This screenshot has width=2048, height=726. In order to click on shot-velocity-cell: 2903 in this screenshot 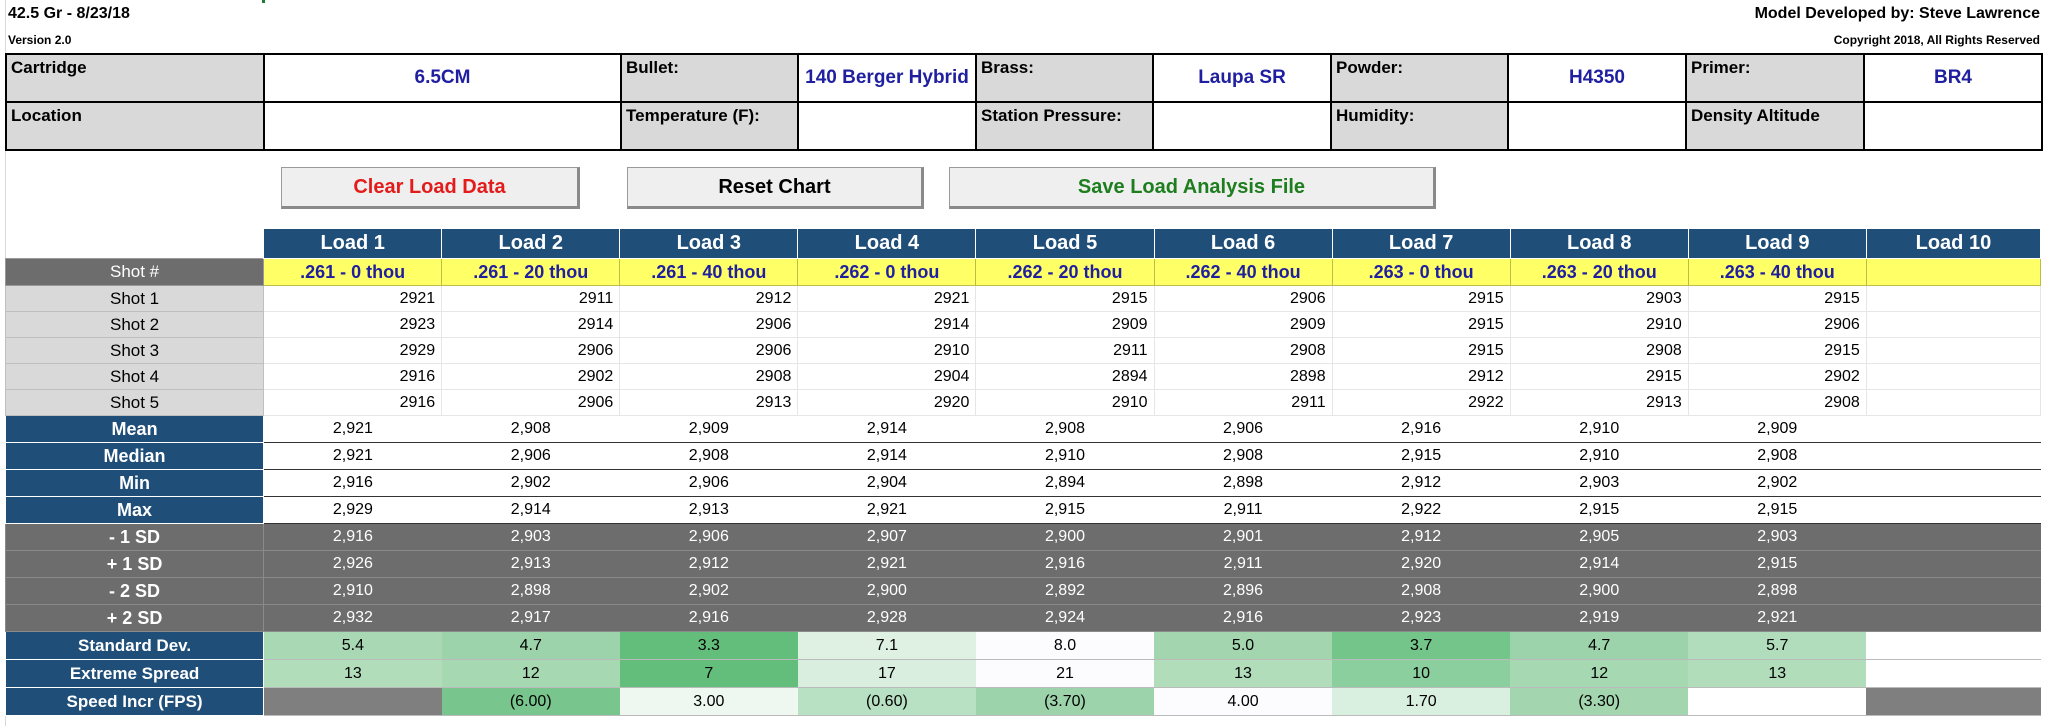, I will do `click(1599, 298)`.